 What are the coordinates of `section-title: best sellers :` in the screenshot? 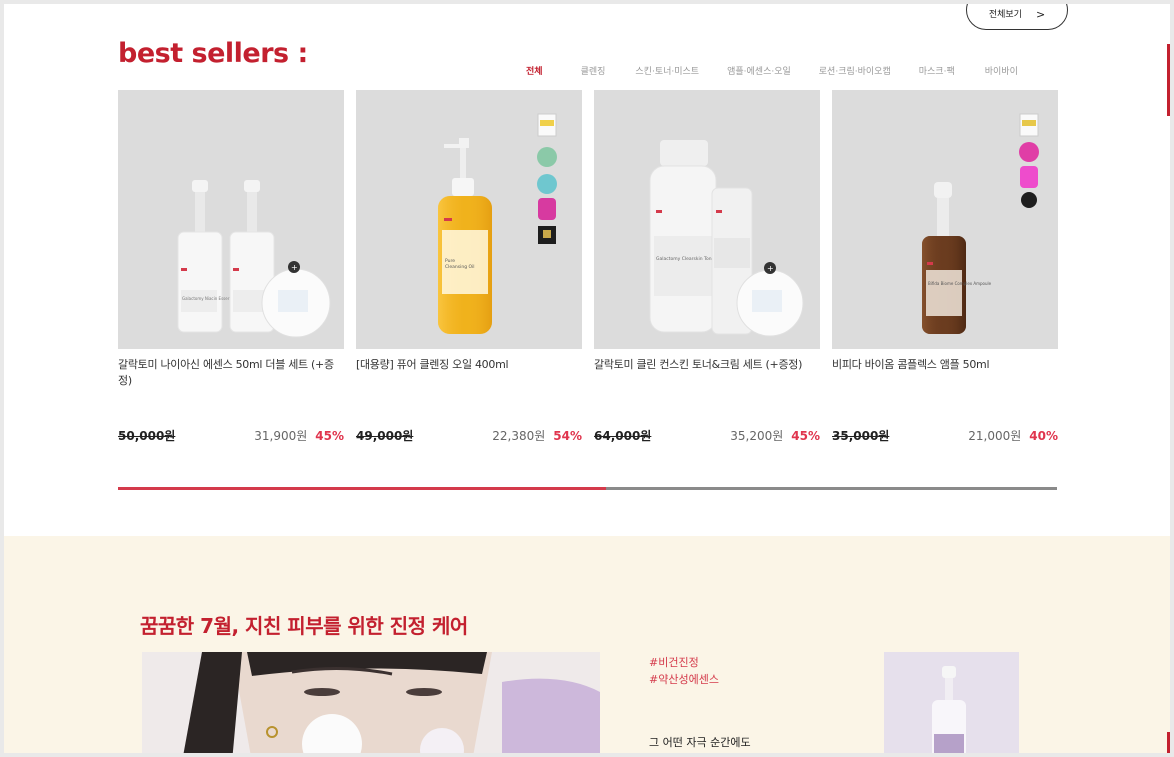 It's located at (213, 53).